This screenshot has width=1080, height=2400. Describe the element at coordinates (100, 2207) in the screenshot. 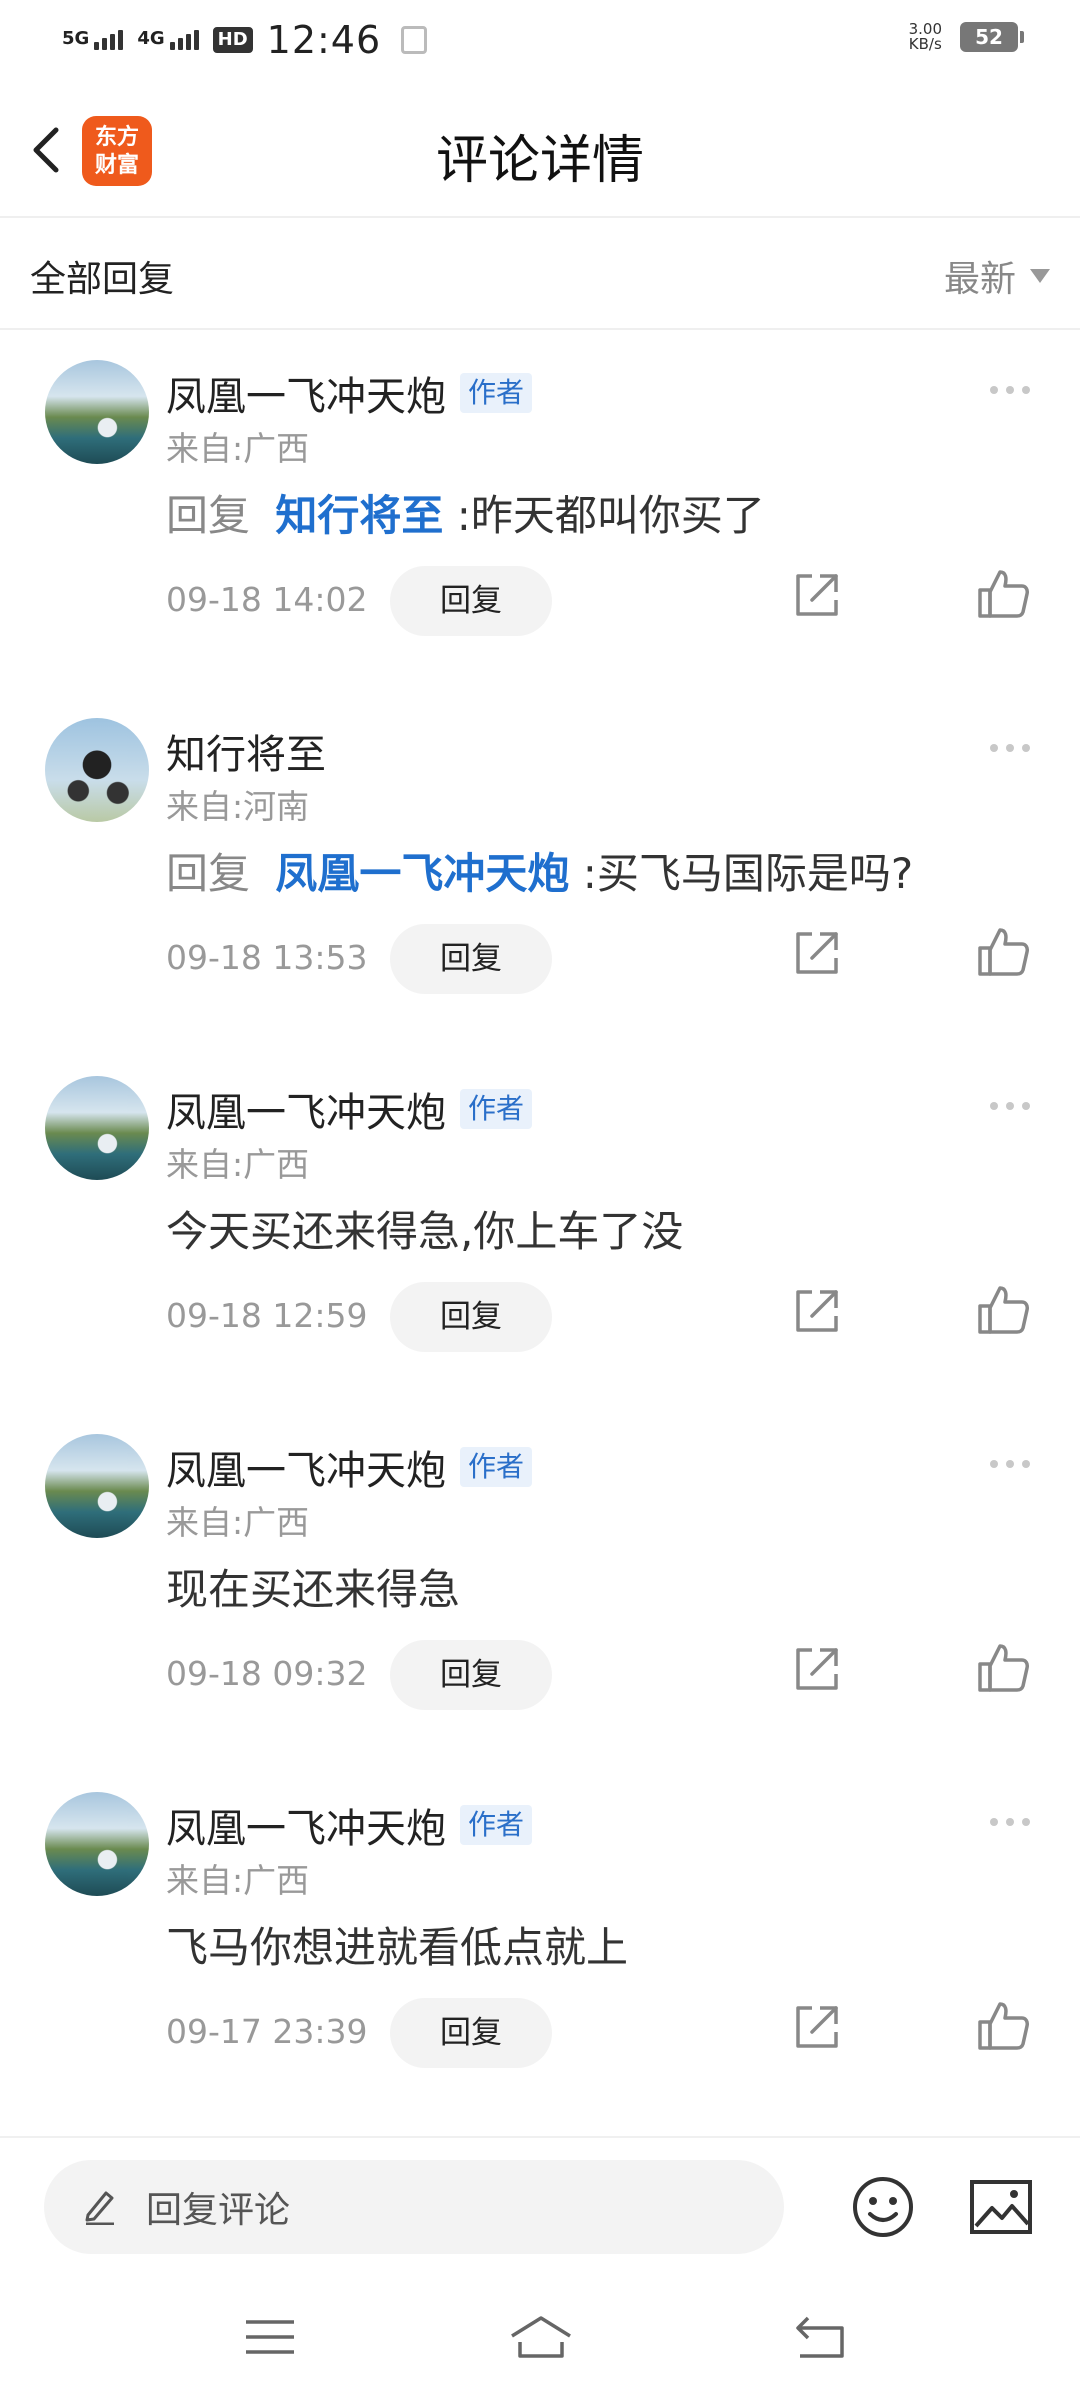

I see `pencil-icon` at that location.